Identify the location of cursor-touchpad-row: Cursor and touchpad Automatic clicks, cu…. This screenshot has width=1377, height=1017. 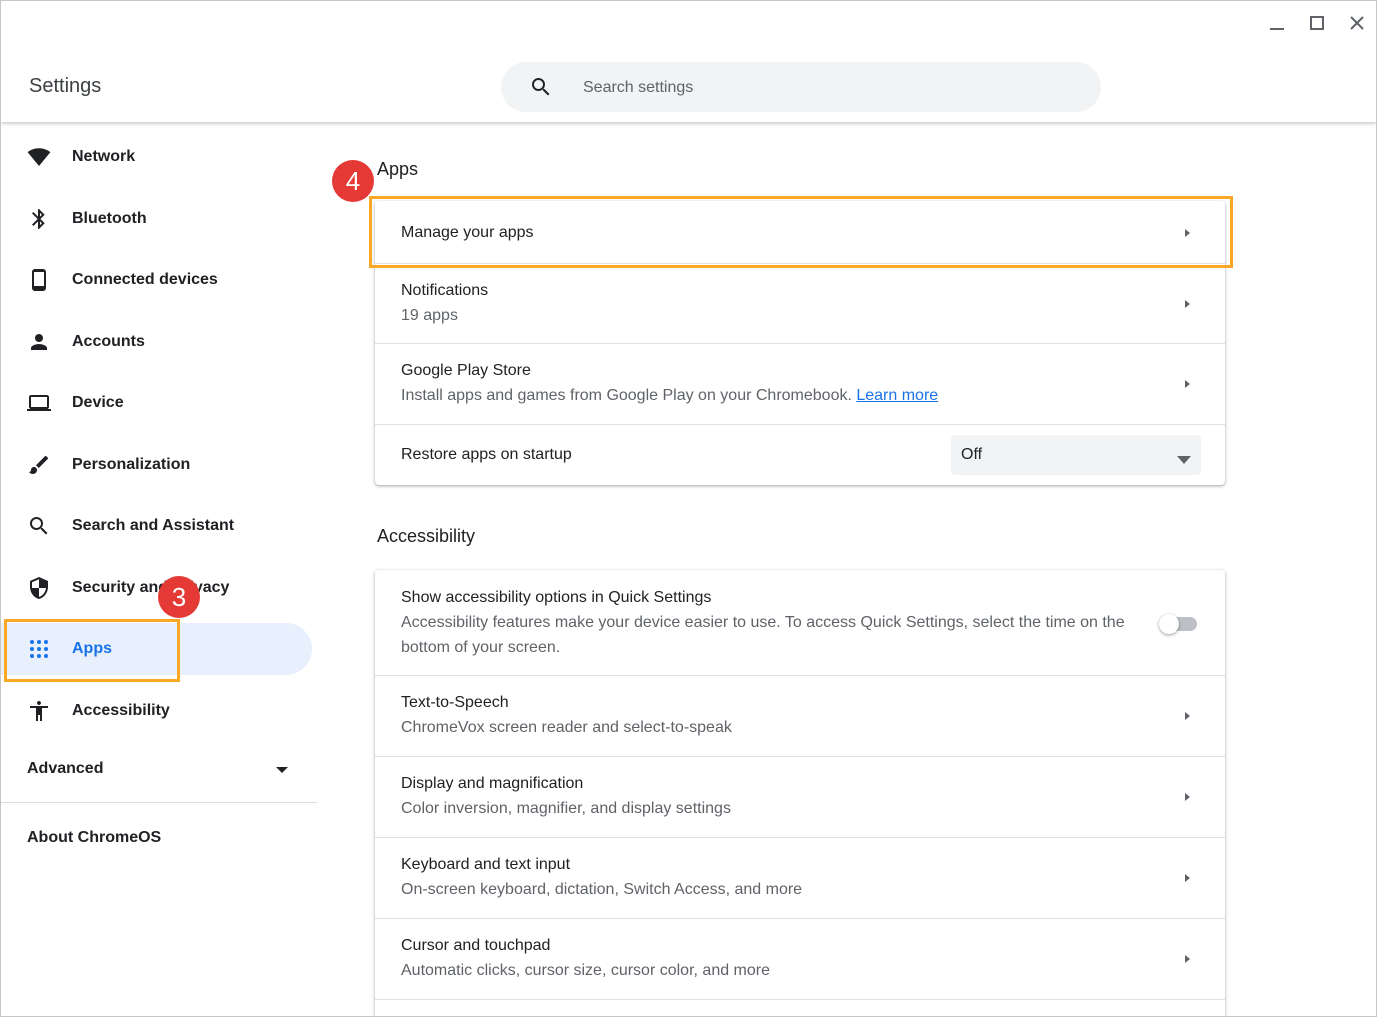
(800, 958).